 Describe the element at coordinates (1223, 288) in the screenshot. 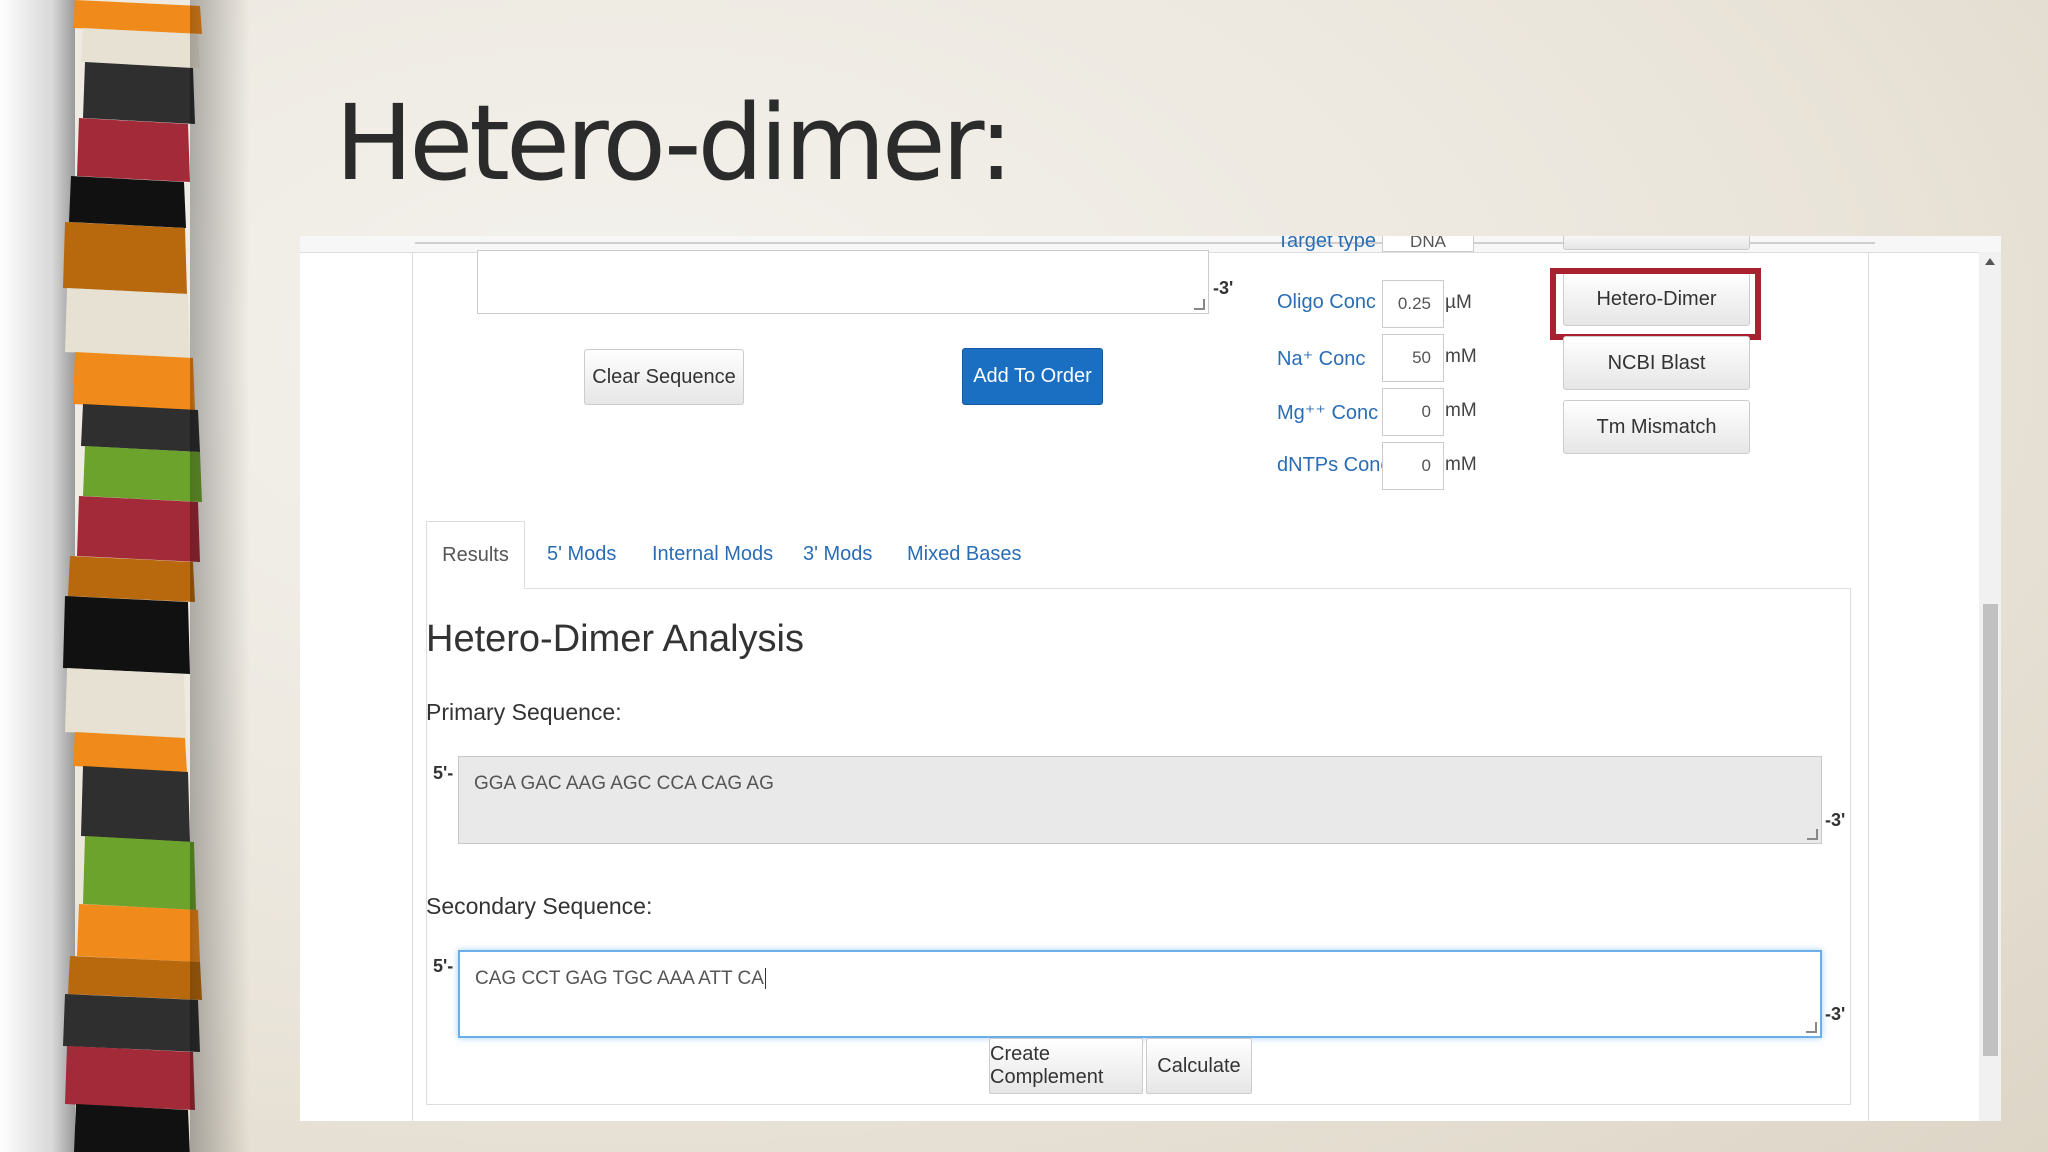

I see `three-prime-marker: -3'` at that location.